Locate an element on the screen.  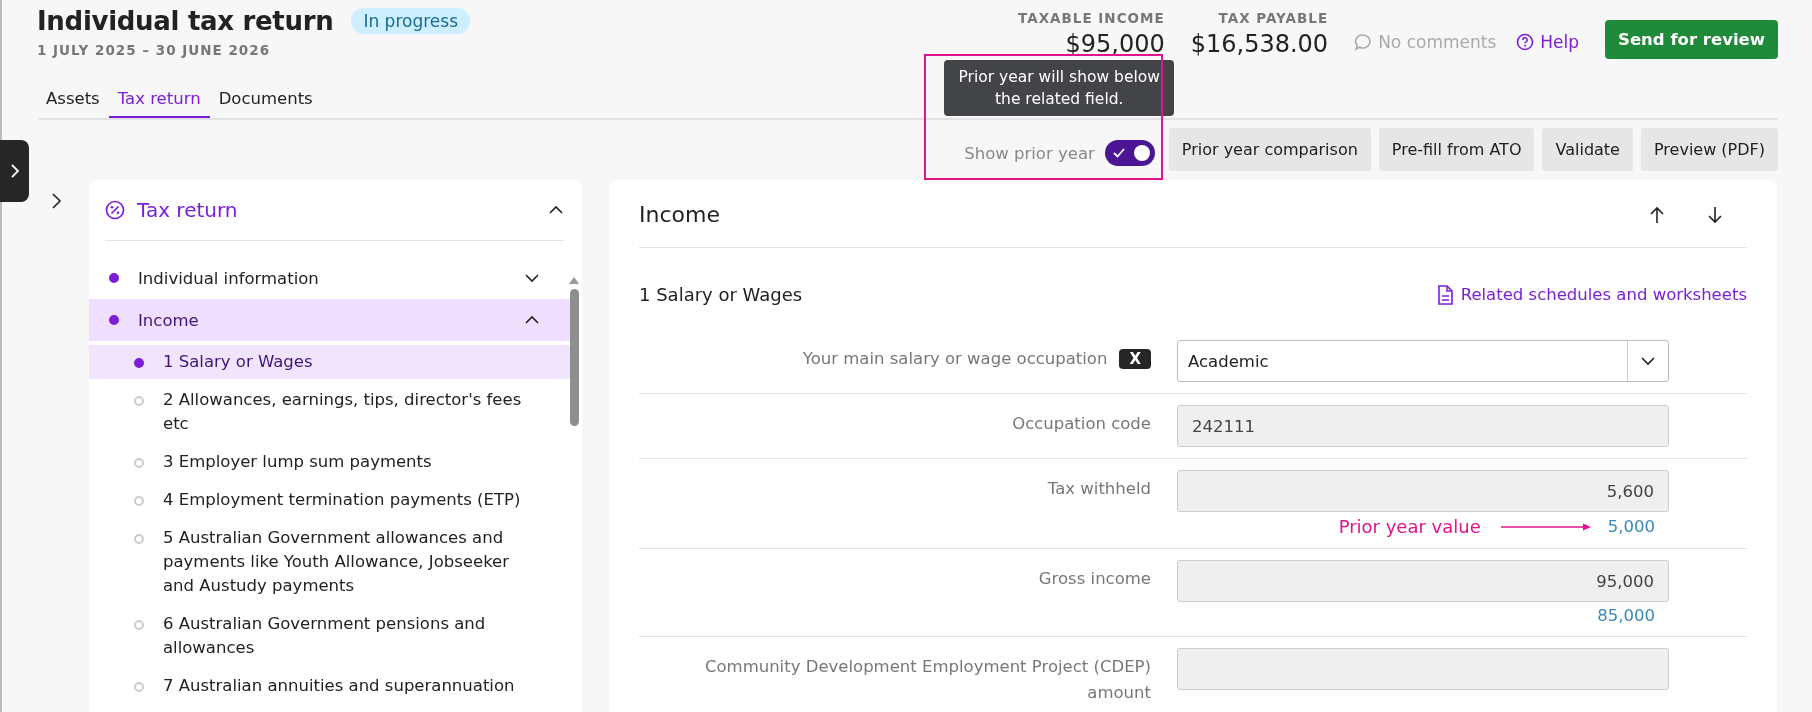
send-for-review-button: Send for review is located at coordinates (1691, 39).